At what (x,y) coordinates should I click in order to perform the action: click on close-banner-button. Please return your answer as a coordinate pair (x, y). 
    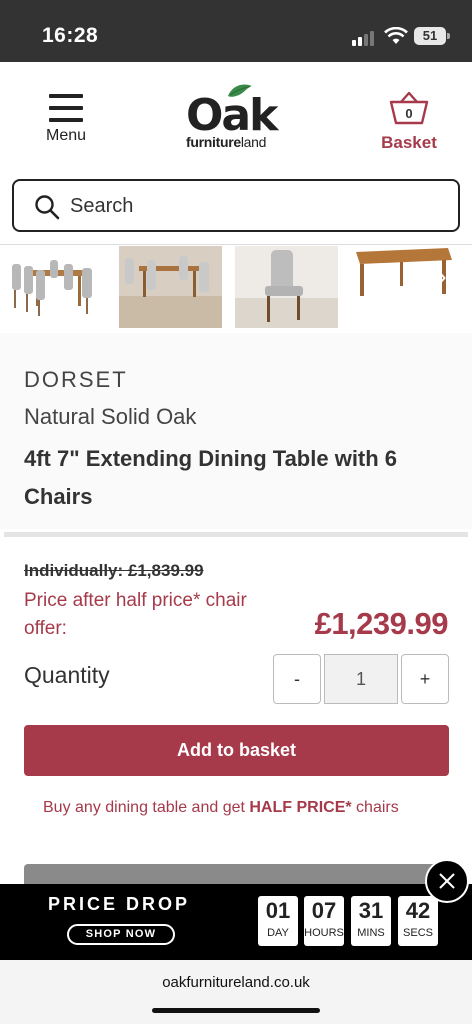
    Looking at the image, I should click on (447, 881).